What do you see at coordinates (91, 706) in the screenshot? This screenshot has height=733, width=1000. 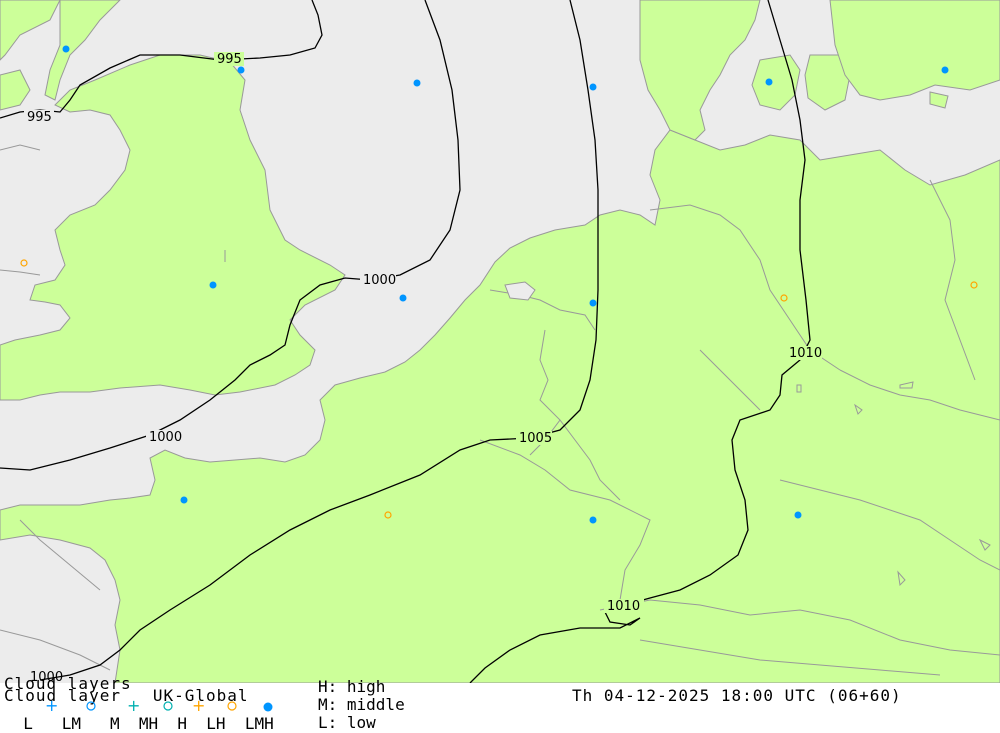 I see `legend-symbol-lm` at bounding box center [91, 706].